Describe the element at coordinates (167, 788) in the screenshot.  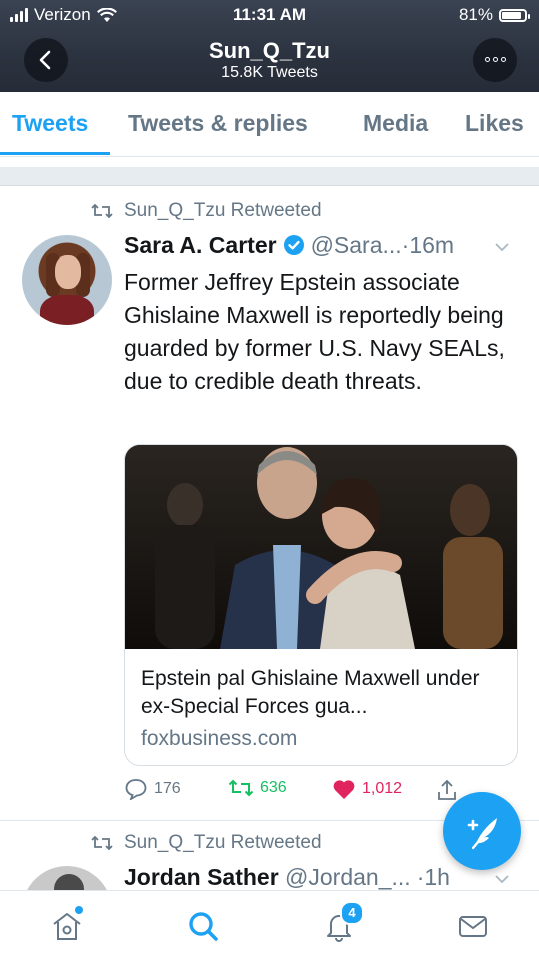
I see `reply-count: 176` at that location.